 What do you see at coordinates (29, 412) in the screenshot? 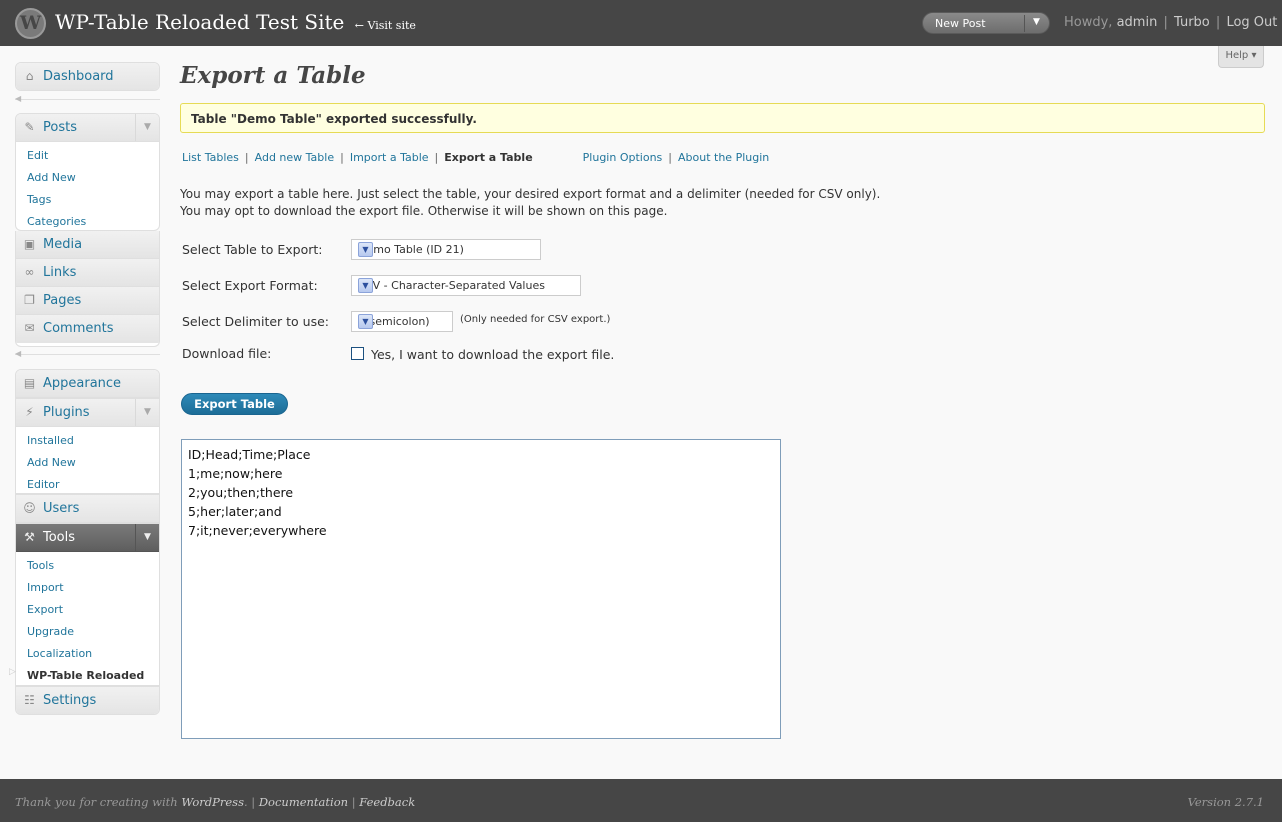
I see `plugin-icon: ⚡` at bounding box center [29, 412].